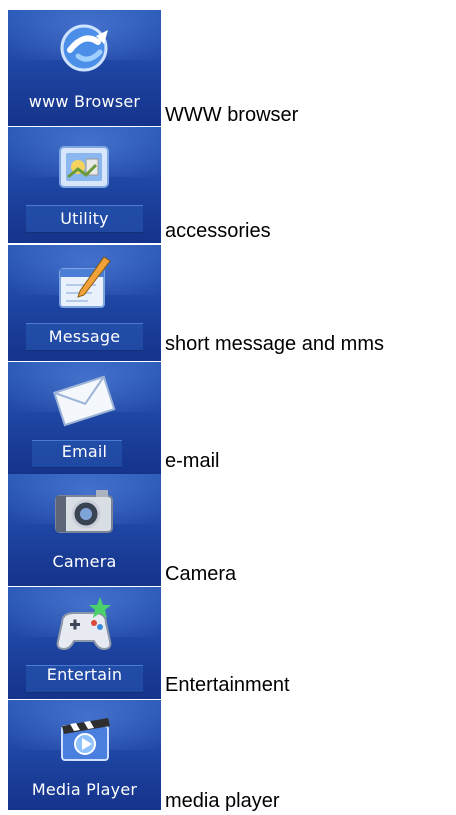  I want to click on tile-email: Email, so click(84, 418).